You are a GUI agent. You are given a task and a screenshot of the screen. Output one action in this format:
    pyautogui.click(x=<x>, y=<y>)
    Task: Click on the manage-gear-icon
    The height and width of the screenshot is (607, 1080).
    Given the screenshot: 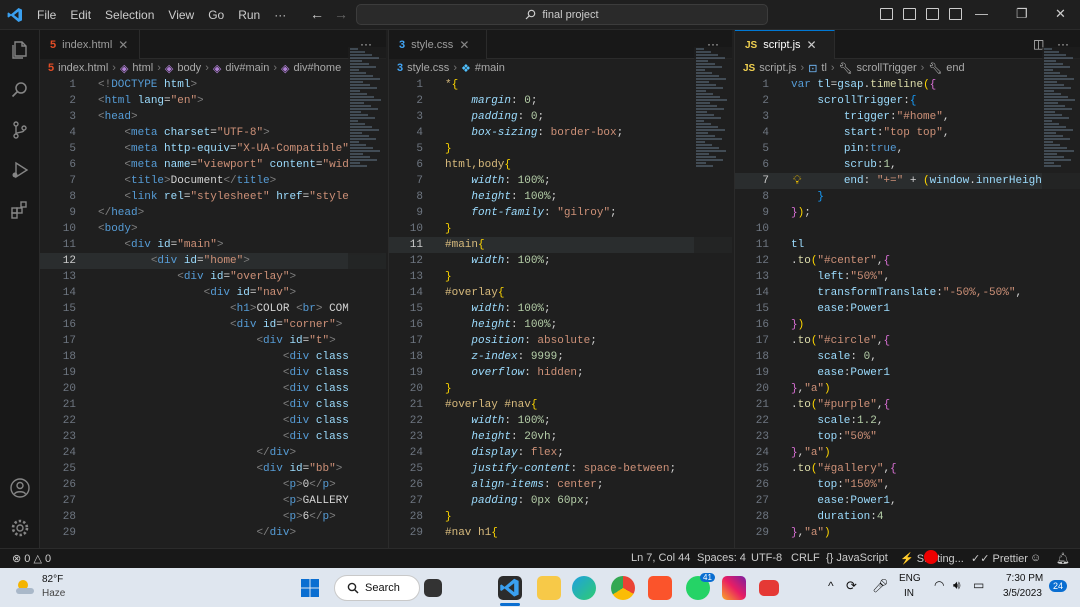 What is the action you would take?
    pyautogui.click(x=20, y=528)
    